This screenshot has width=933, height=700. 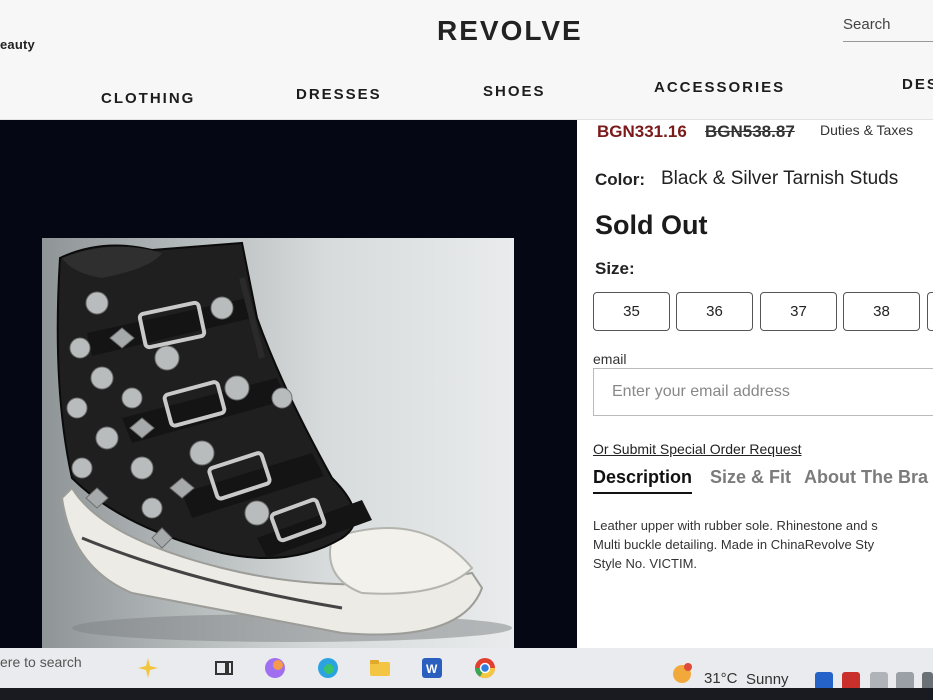 I want to click on duties-taxes-link: Duties & Taxes, so click(x=866, y=130).